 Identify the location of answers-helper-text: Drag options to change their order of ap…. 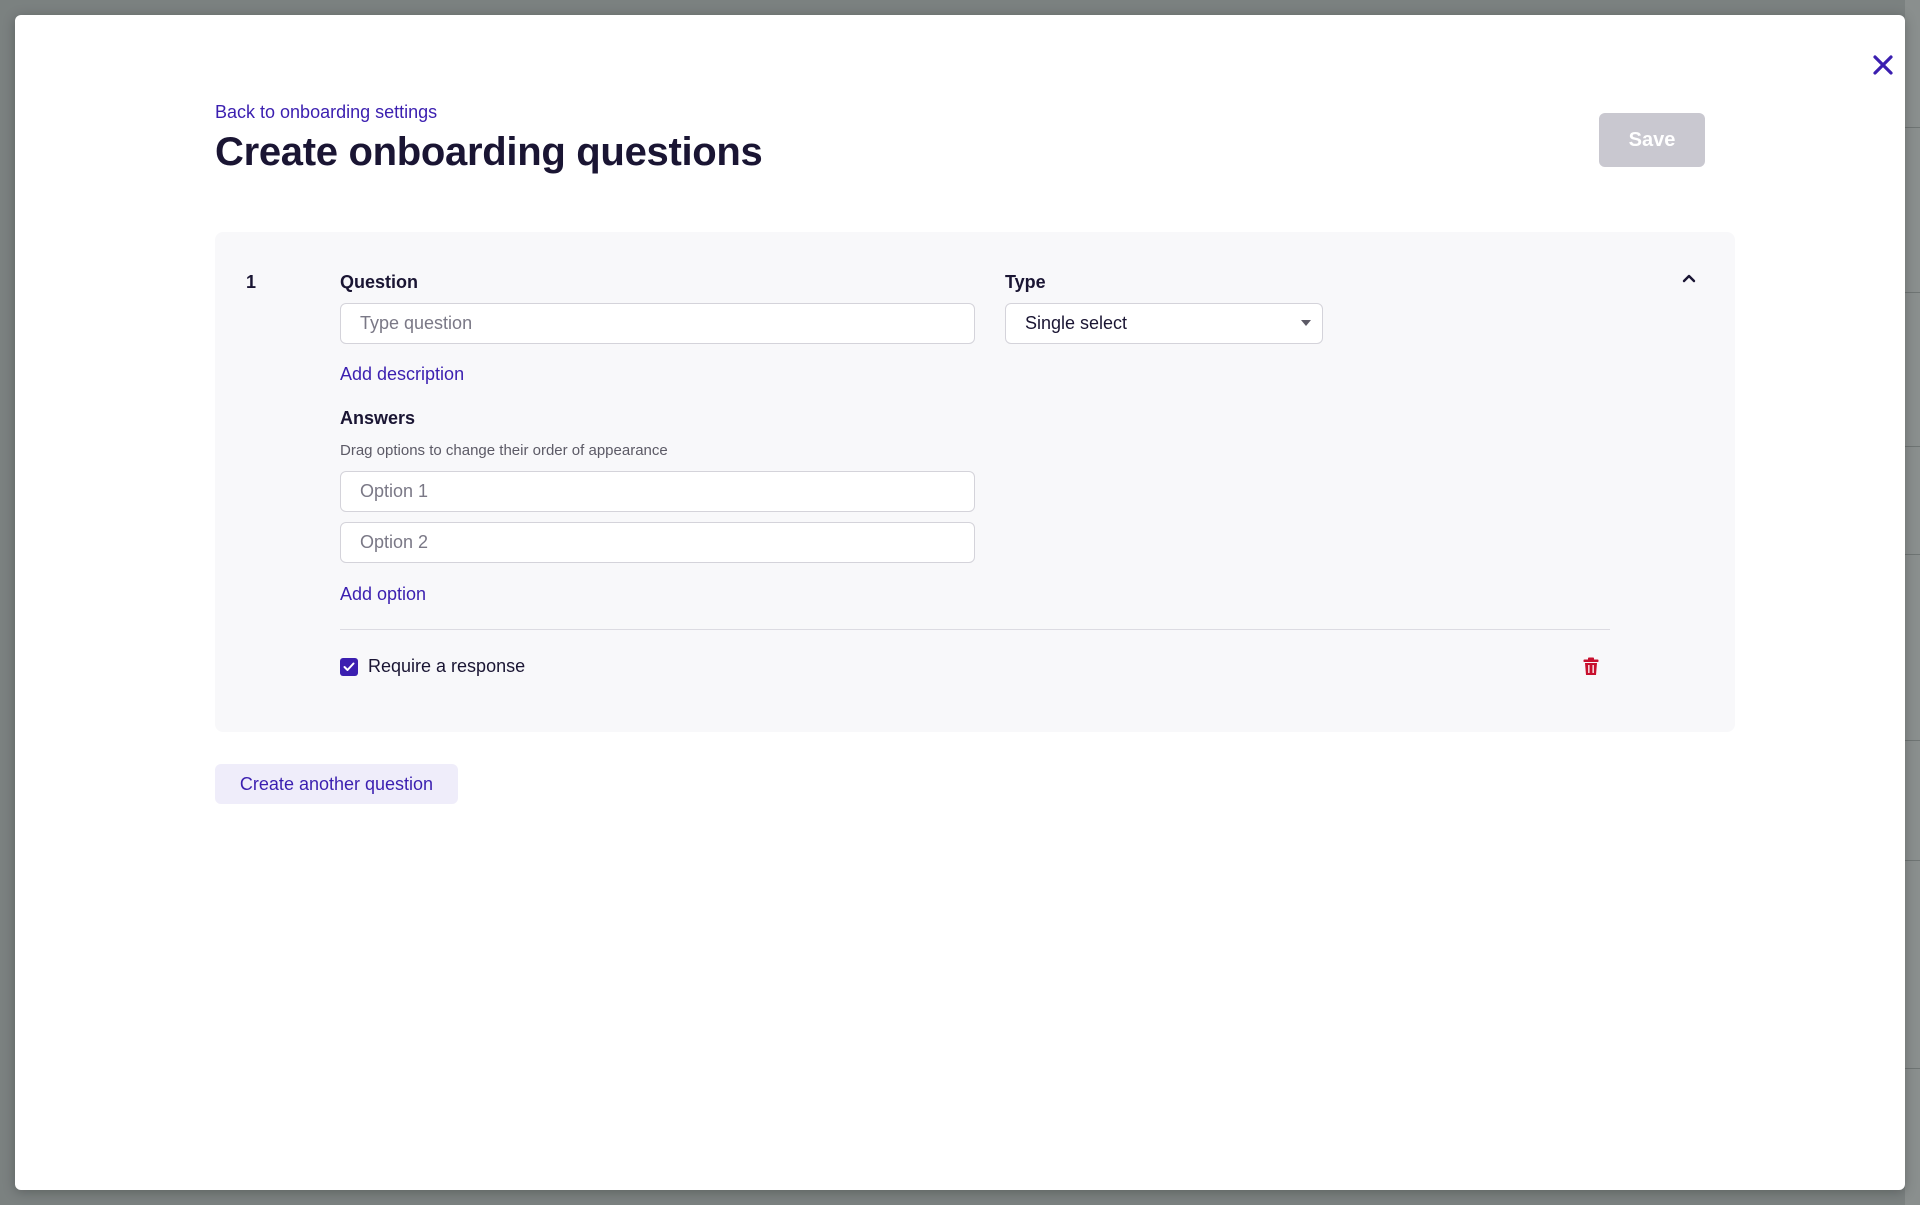
(504, 450).